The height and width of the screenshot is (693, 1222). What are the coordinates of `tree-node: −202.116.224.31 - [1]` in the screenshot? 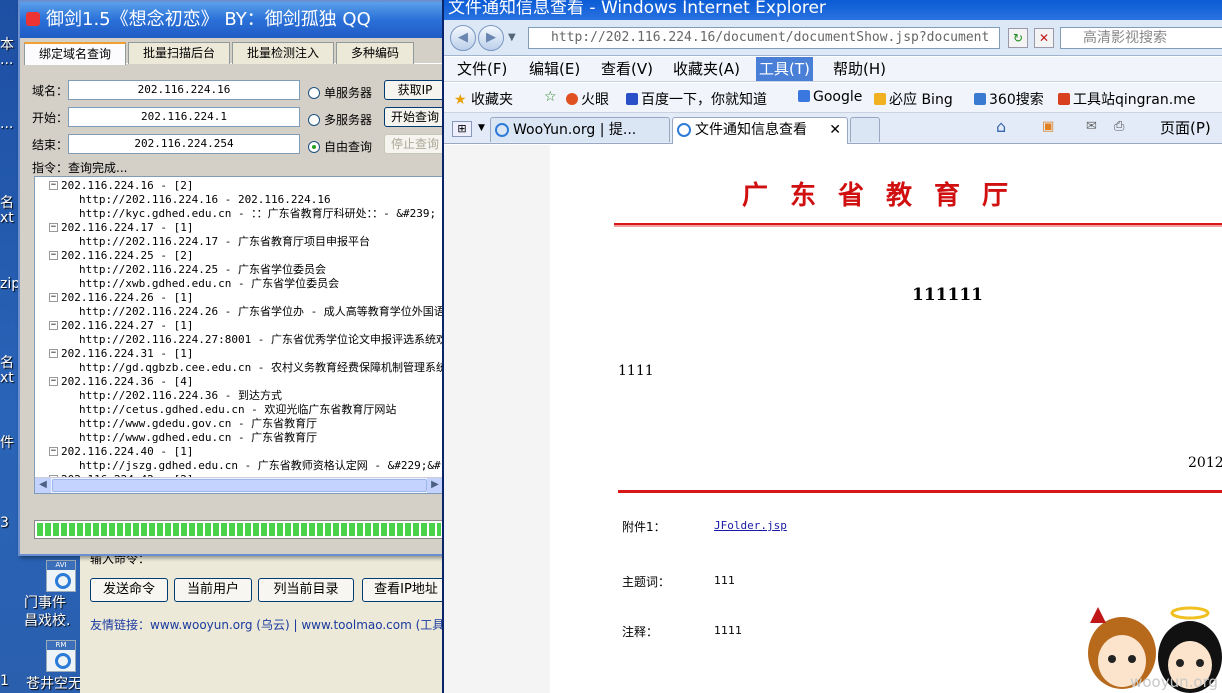 It's located at (114, 353).